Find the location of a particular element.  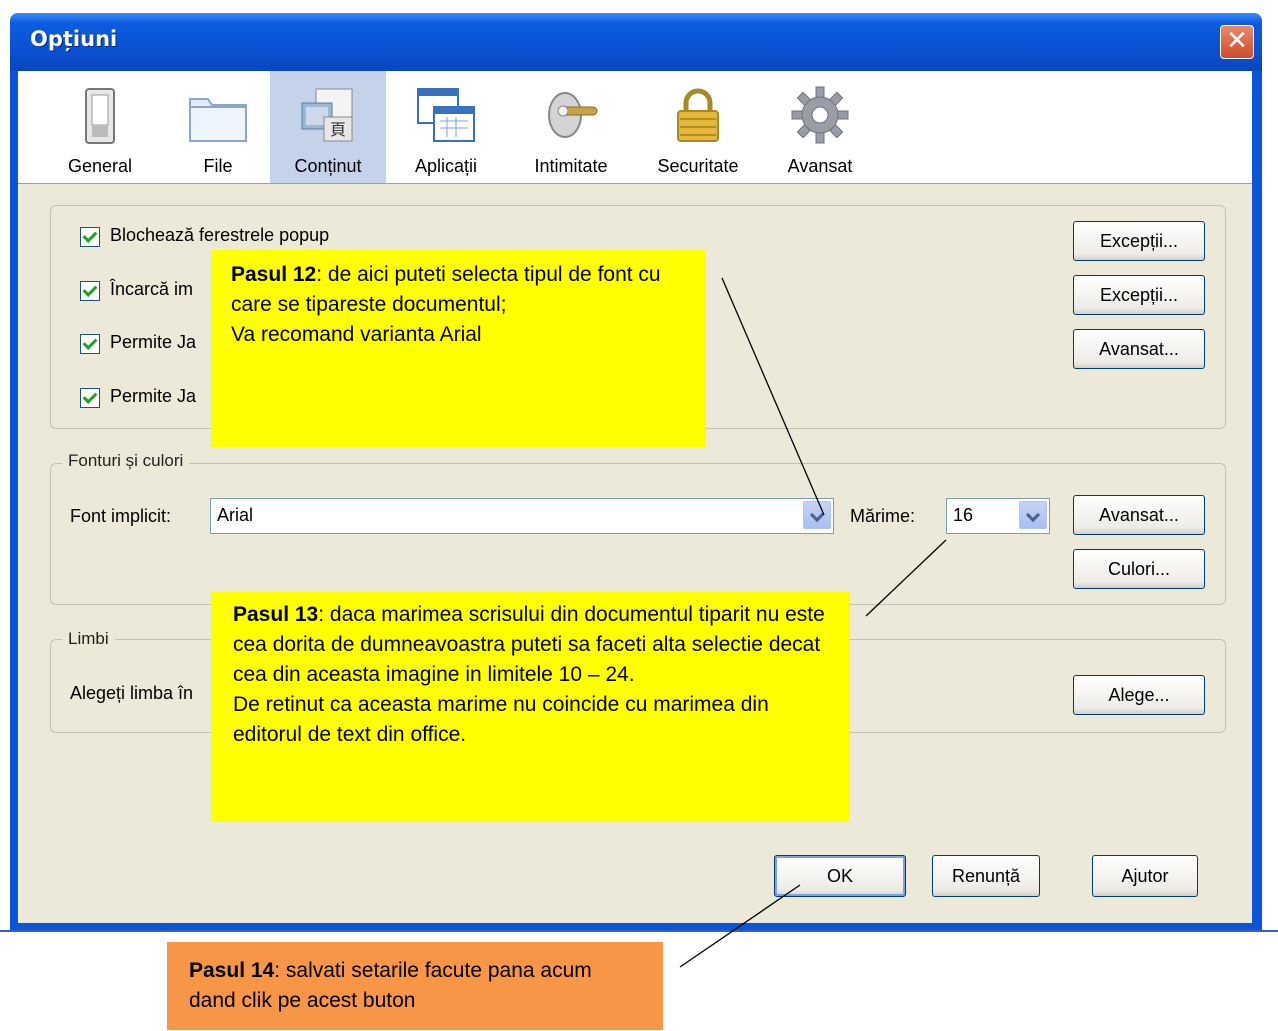

content-icon: 頁 is located at coordinates (327, 115).